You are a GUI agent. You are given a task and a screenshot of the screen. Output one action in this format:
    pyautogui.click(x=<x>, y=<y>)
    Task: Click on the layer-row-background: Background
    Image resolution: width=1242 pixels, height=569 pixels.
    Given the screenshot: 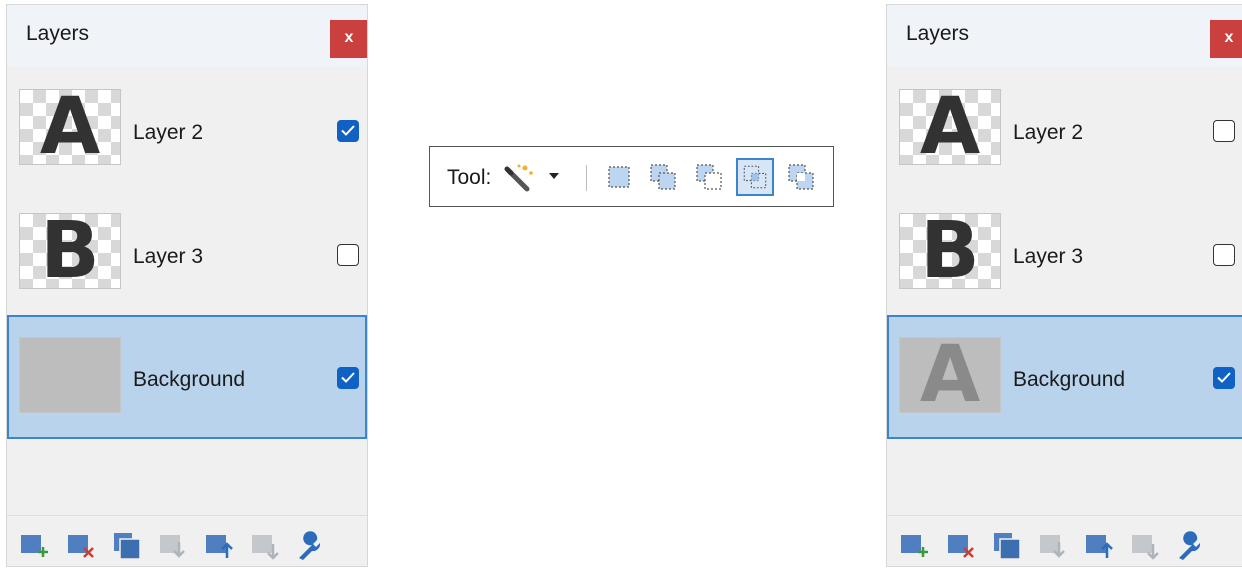 What is the action you would take?
    pyautogui.click(x=187, y=377)
    